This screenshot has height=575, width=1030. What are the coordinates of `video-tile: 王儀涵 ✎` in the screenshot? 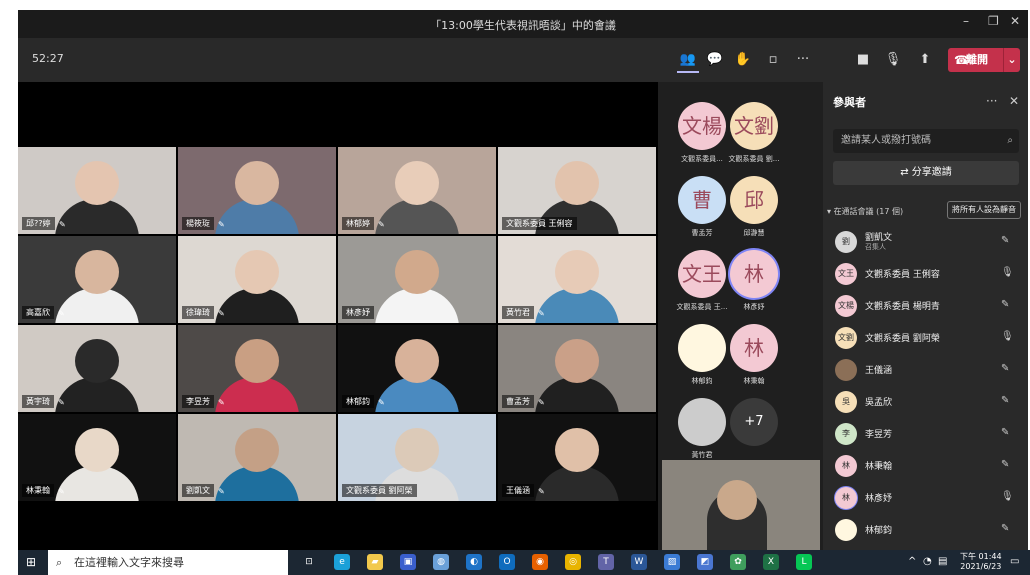 It's located at (577, 457).